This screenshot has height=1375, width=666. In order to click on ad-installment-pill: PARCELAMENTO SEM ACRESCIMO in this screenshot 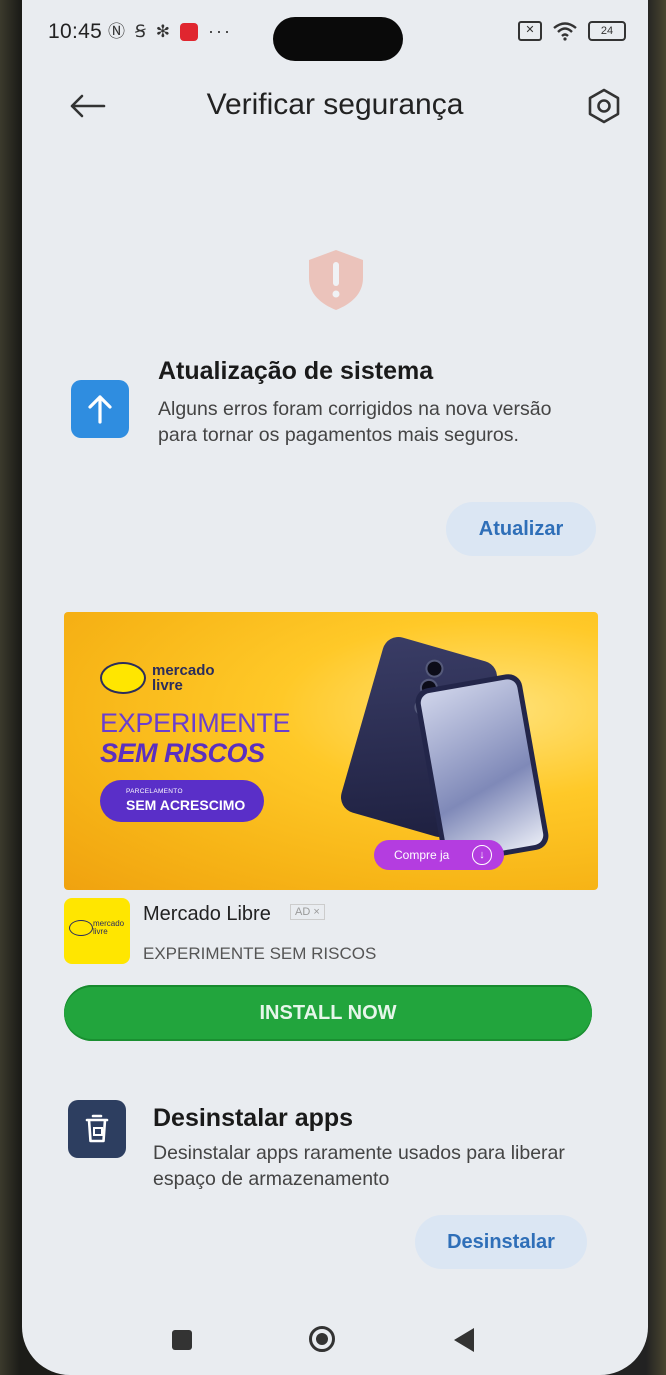, I will do `click(182, 801)`.